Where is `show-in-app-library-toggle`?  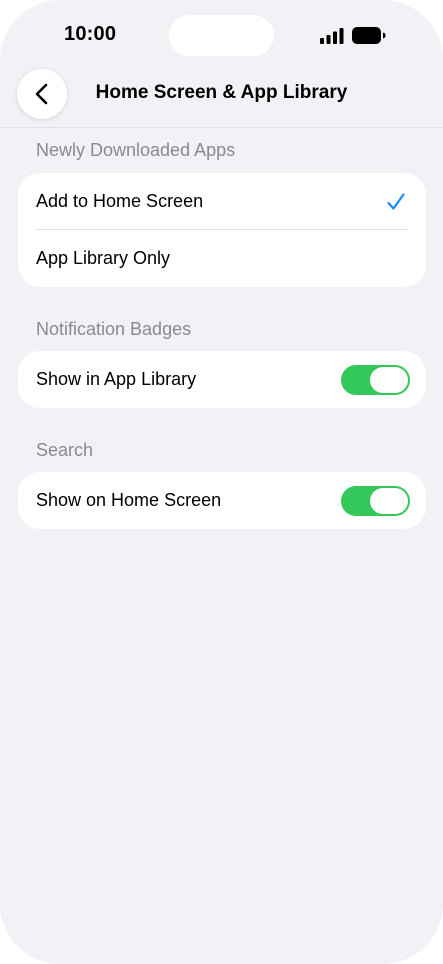 show-in-app-library-toggle is located at coordinates (375, 379).